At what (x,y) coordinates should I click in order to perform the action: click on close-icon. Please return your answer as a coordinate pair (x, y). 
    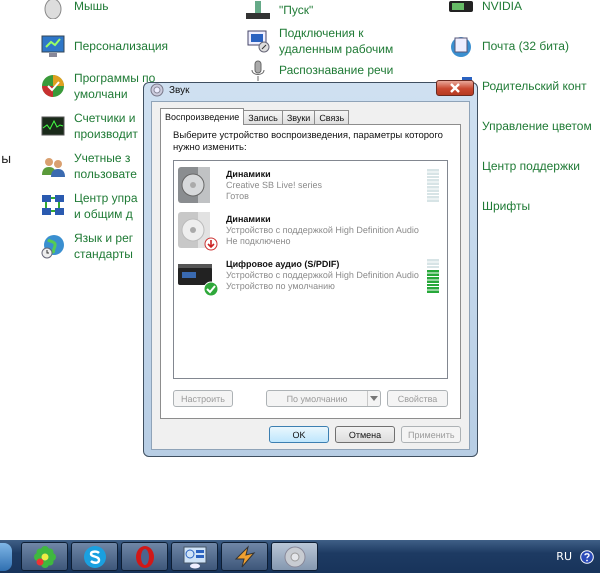
    Looking at the image, I should click on (455, 88).